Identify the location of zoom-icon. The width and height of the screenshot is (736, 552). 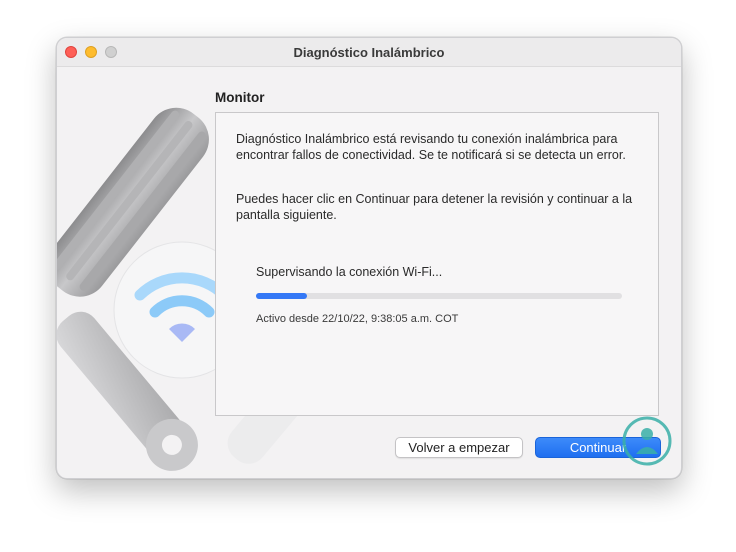
(111, 52).